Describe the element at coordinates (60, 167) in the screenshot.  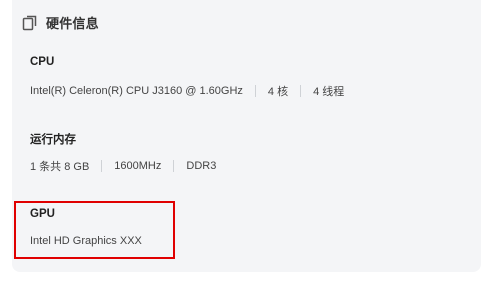
I see `memory-modules: 1 条共 8 GB` at that location.